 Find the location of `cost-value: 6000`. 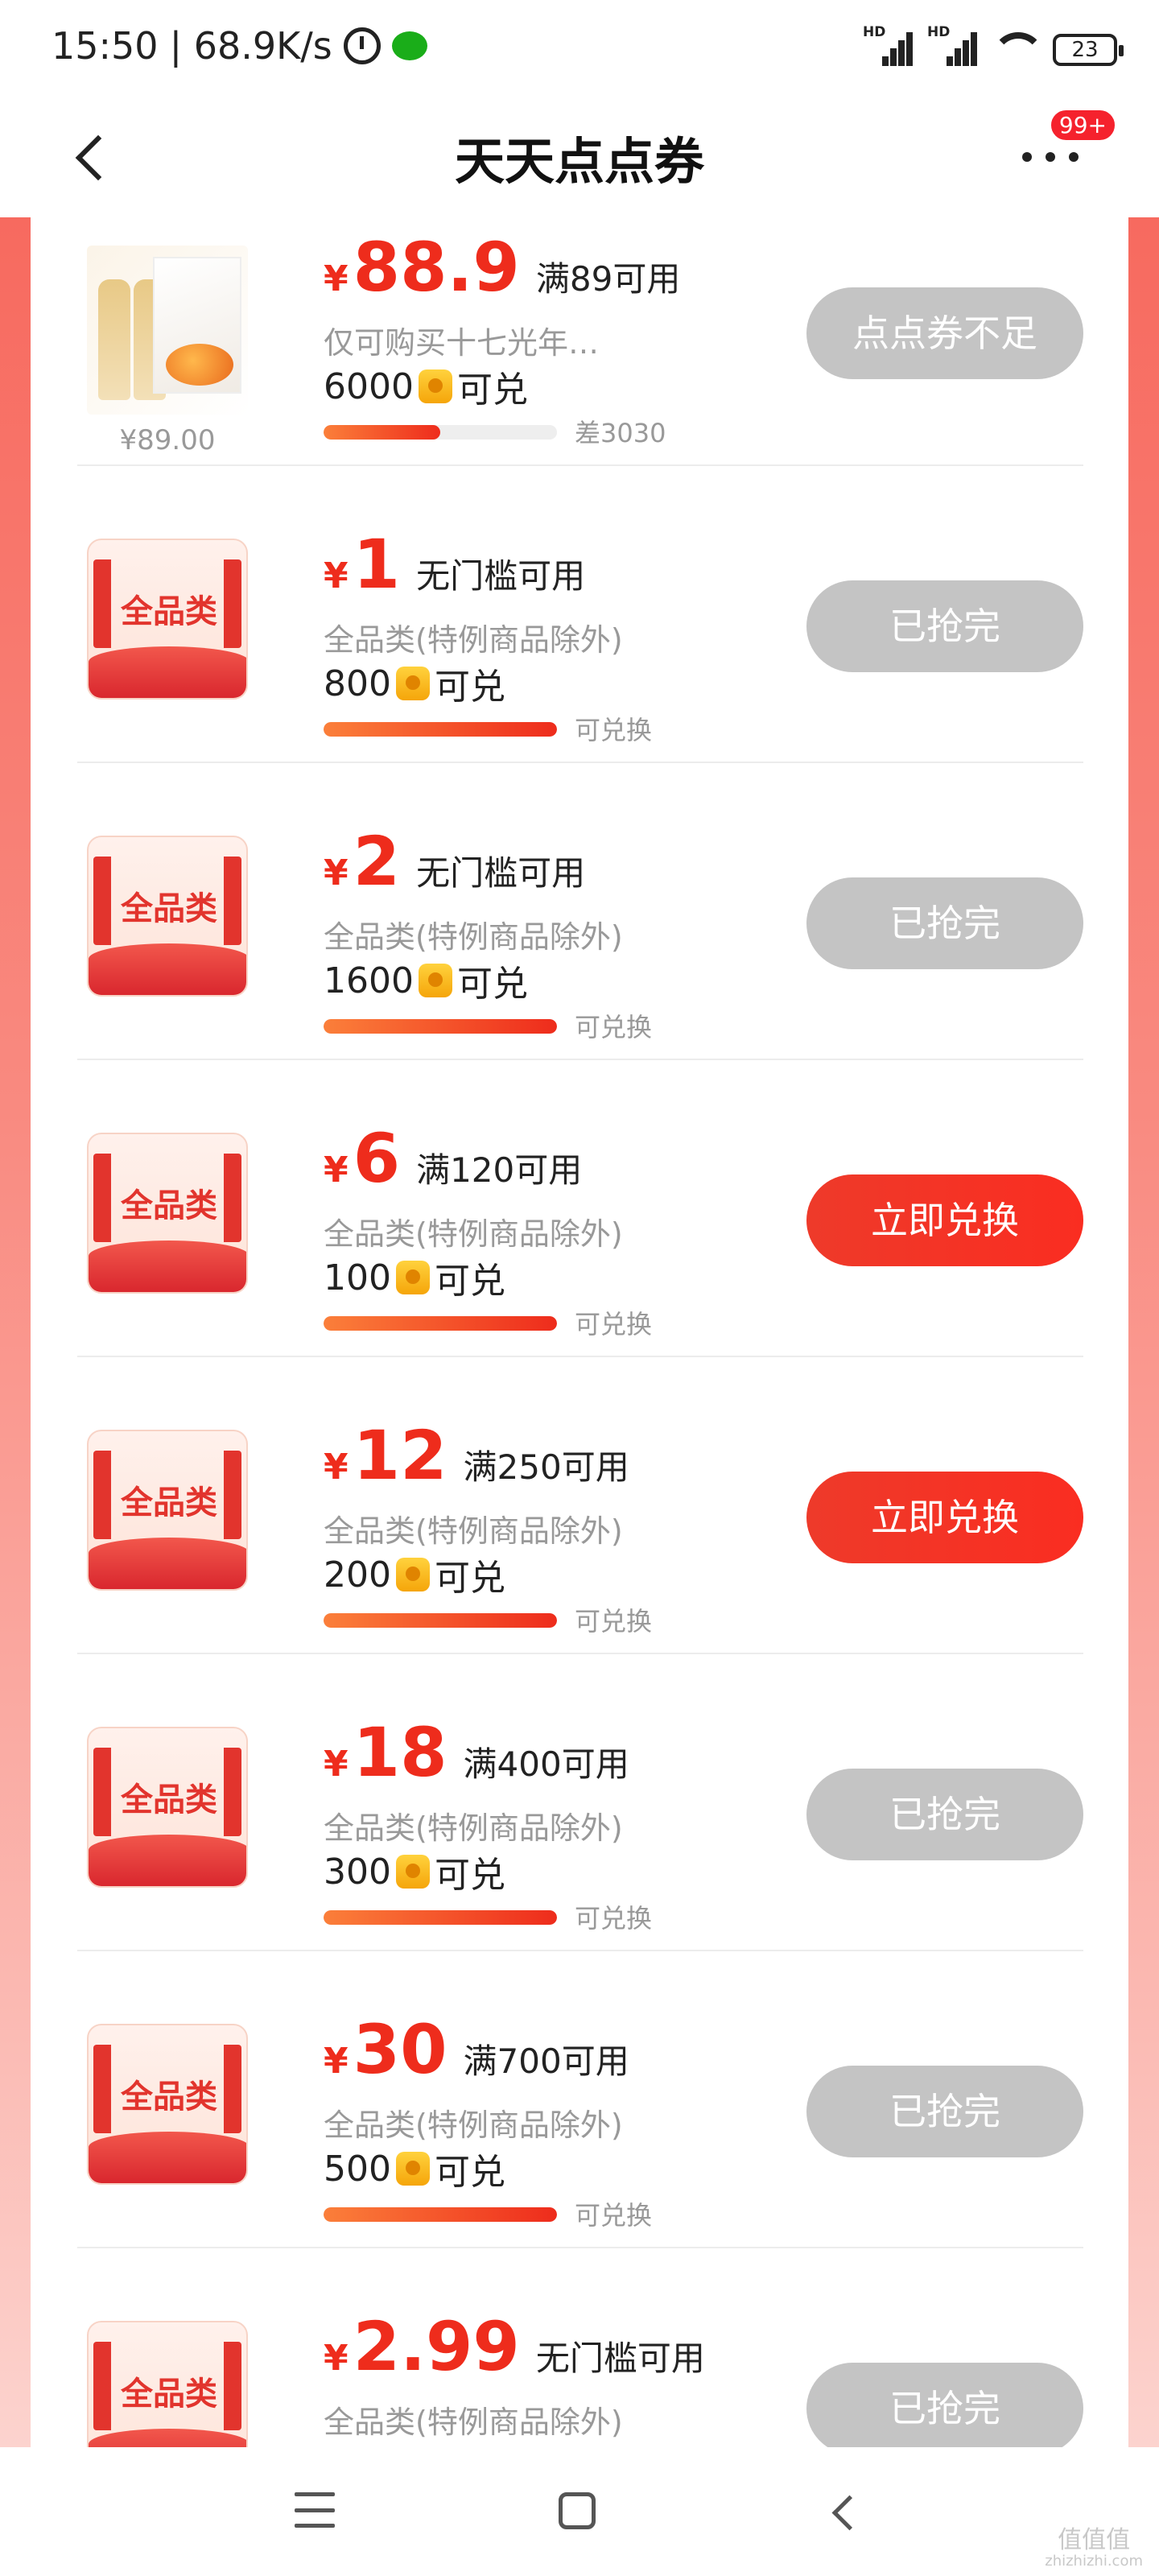

cost-value: 6000 is located at coordinates (369, 386).